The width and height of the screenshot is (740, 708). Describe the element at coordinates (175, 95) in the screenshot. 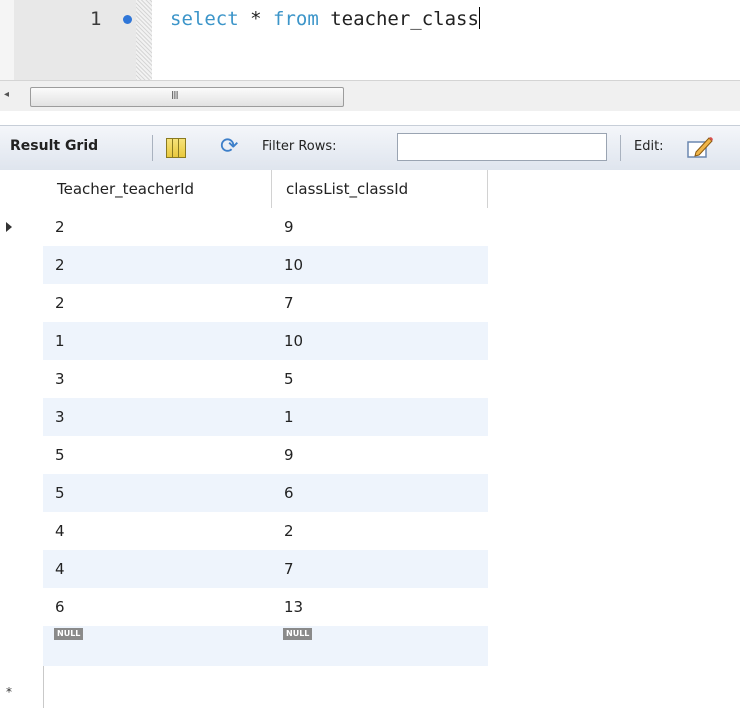

I see `scrollbar-grip: III` at that location.